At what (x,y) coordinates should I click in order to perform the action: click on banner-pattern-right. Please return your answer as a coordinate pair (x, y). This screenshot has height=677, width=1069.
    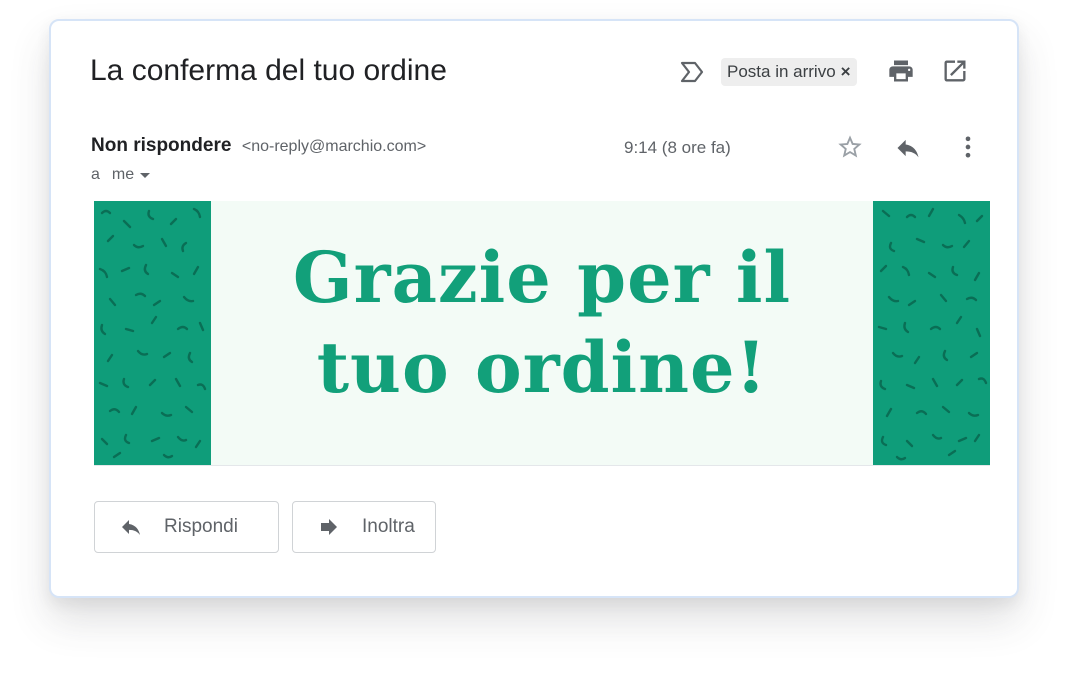
    Looking at the image, I should click on (931, 333).